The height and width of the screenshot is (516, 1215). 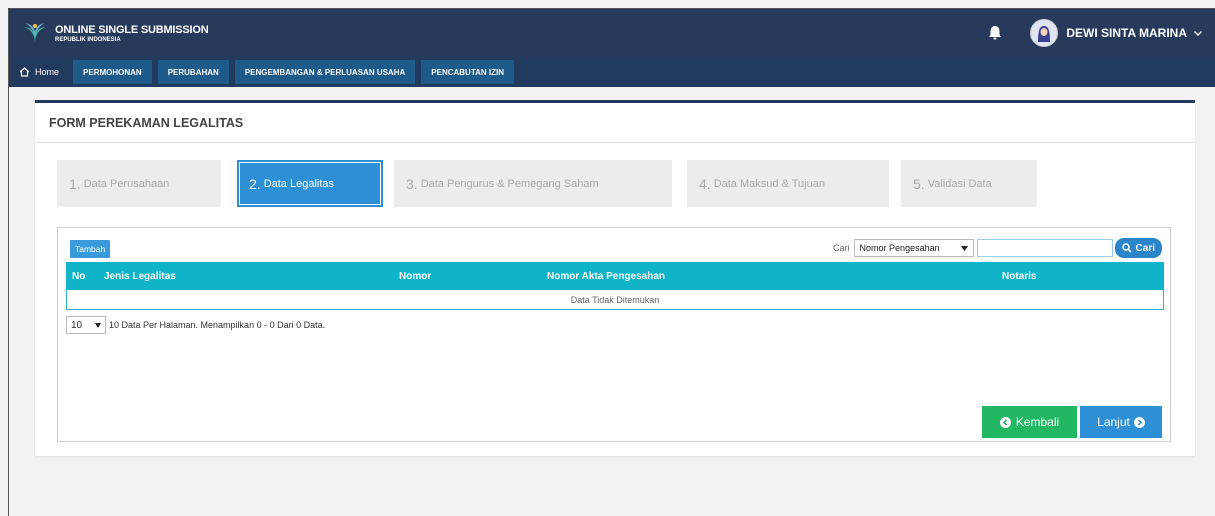 What do you see at coordinates (1044, 248) in the screenshot?
I see `search-input` at bounding box center [1044, 248].